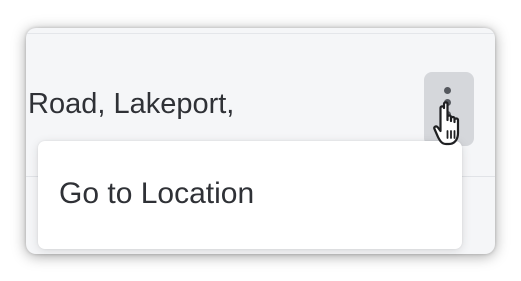  Describe the element at coordinates (131, 104) in the screenshot. I see `address-text: Road, Lakeport,` at that location.